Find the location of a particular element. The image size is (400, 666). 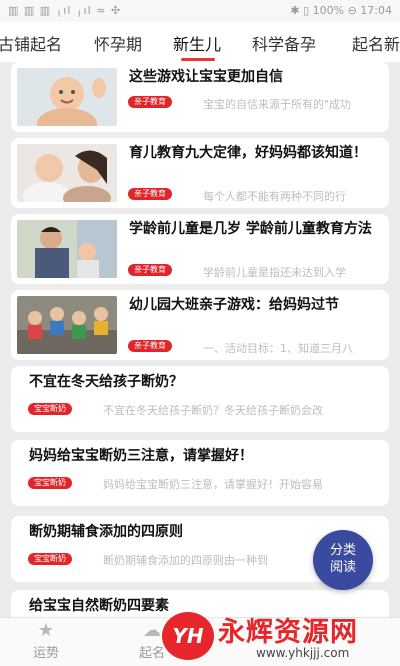

active-tab-indicator is located at coordinates (198, 59).